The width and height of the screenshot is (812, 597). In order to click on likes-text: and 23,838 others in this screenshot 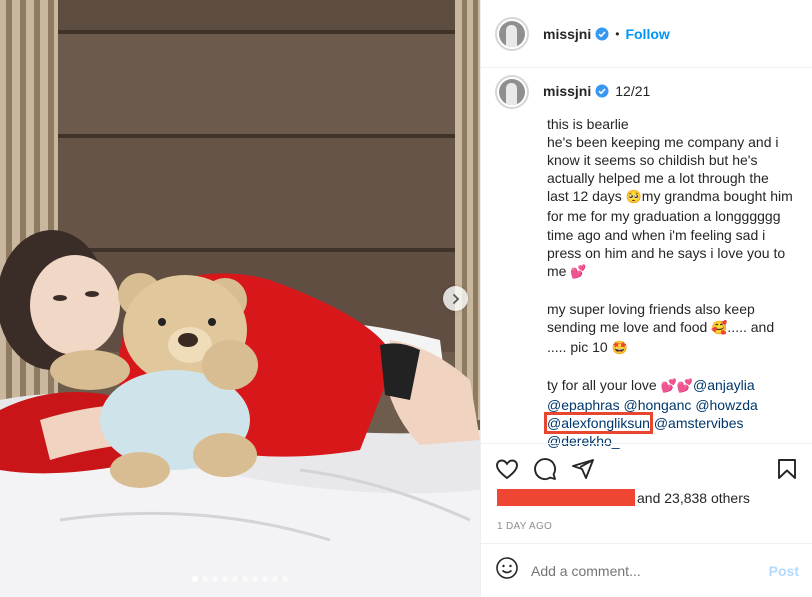, I will do `click(693, 497)`.